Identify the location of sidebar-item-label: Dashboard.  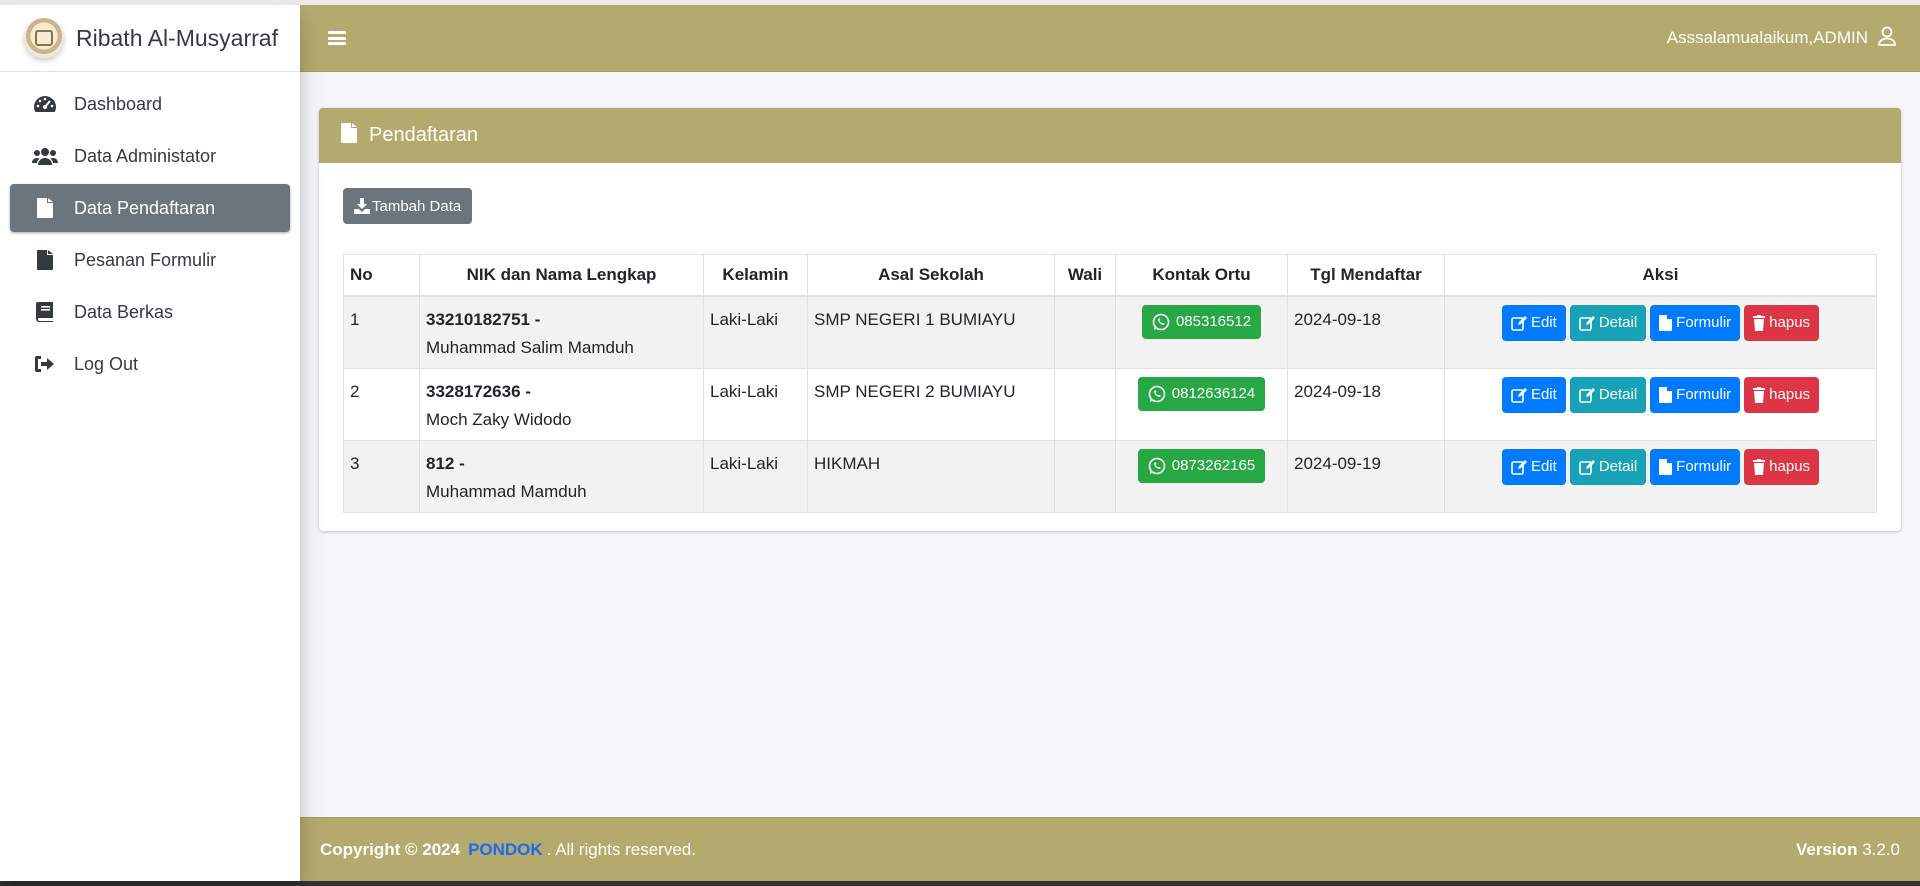
(118, 103).